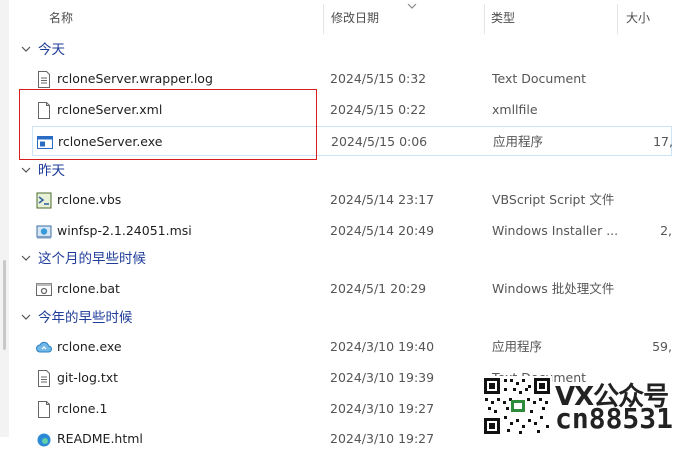 This screenshot has height=454, width=683. What do you see at coordinates (517, 406) in the screenshot?
I see `qr-code-icon` at bounding box center [517, 406].